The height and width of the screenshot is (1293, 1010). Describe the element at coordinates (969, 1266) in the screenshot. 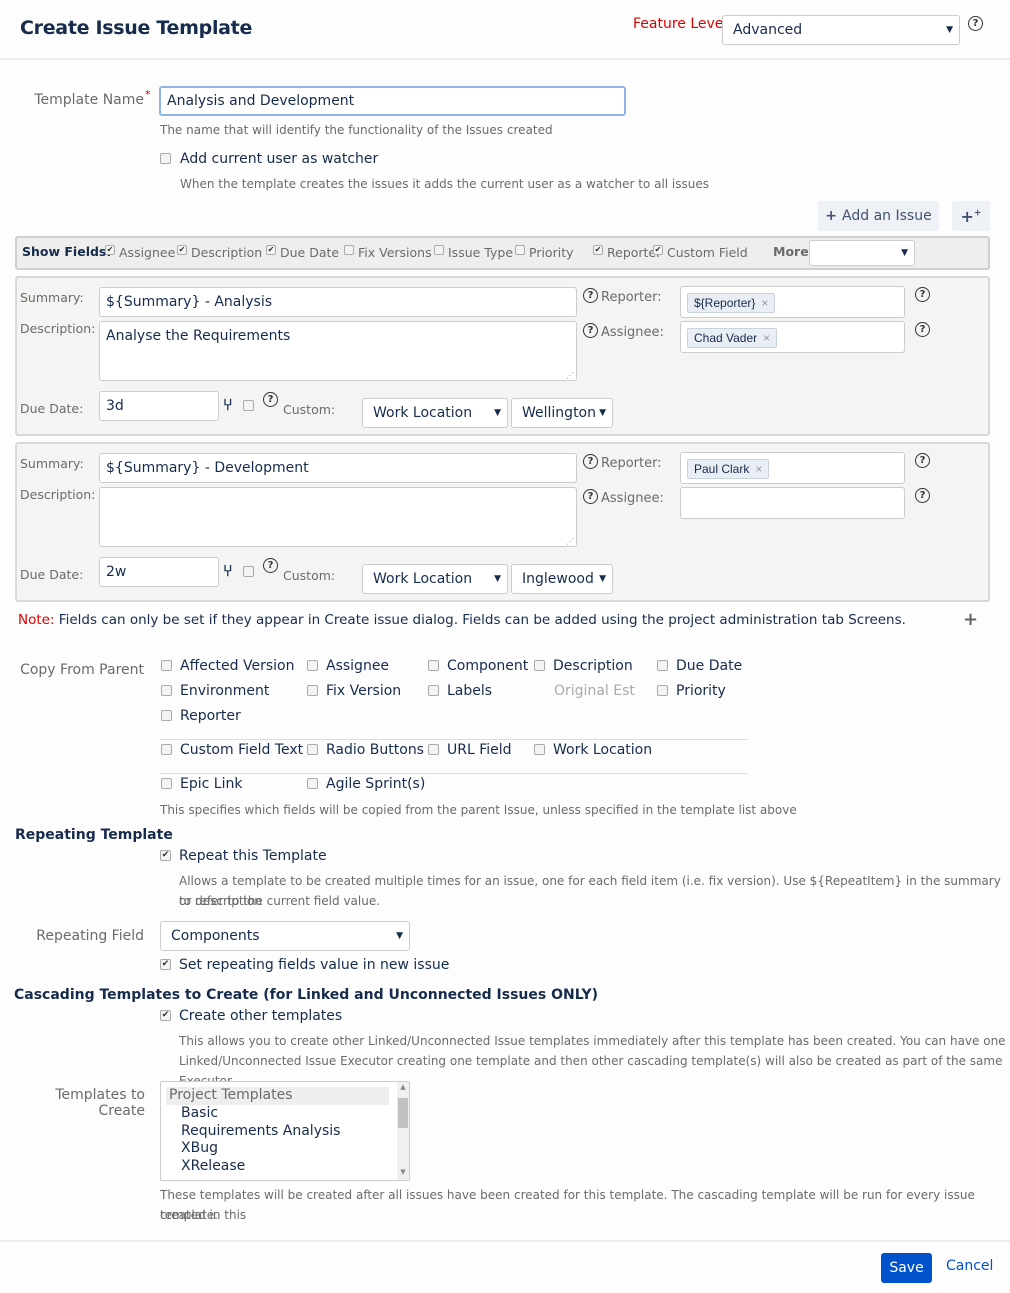

I see `cancel-link: Cancel` at that location.